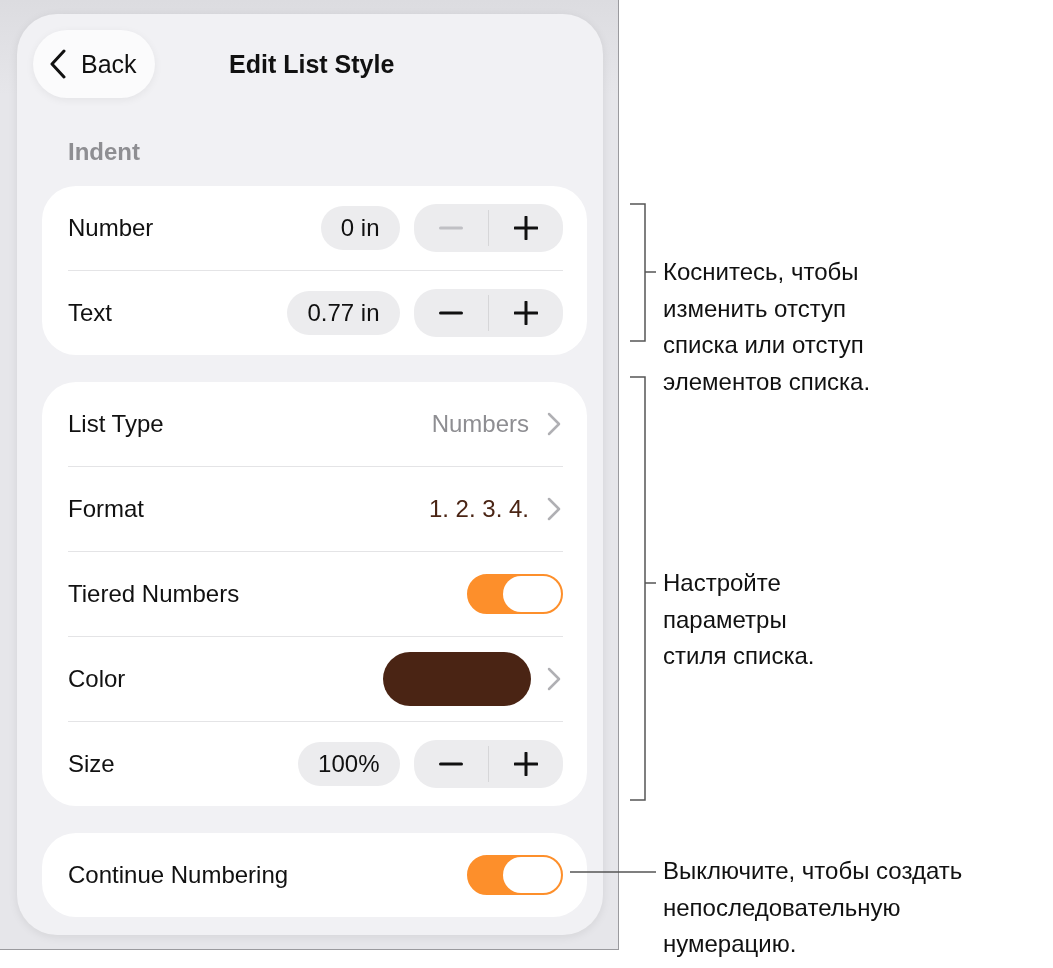 Image resolution: width=1053 pixels, height=968 pixels. What do you see at coordinates (480, 424) in the screenshot?
I see `row-value: Numbers` at bounding box center [480, 424].